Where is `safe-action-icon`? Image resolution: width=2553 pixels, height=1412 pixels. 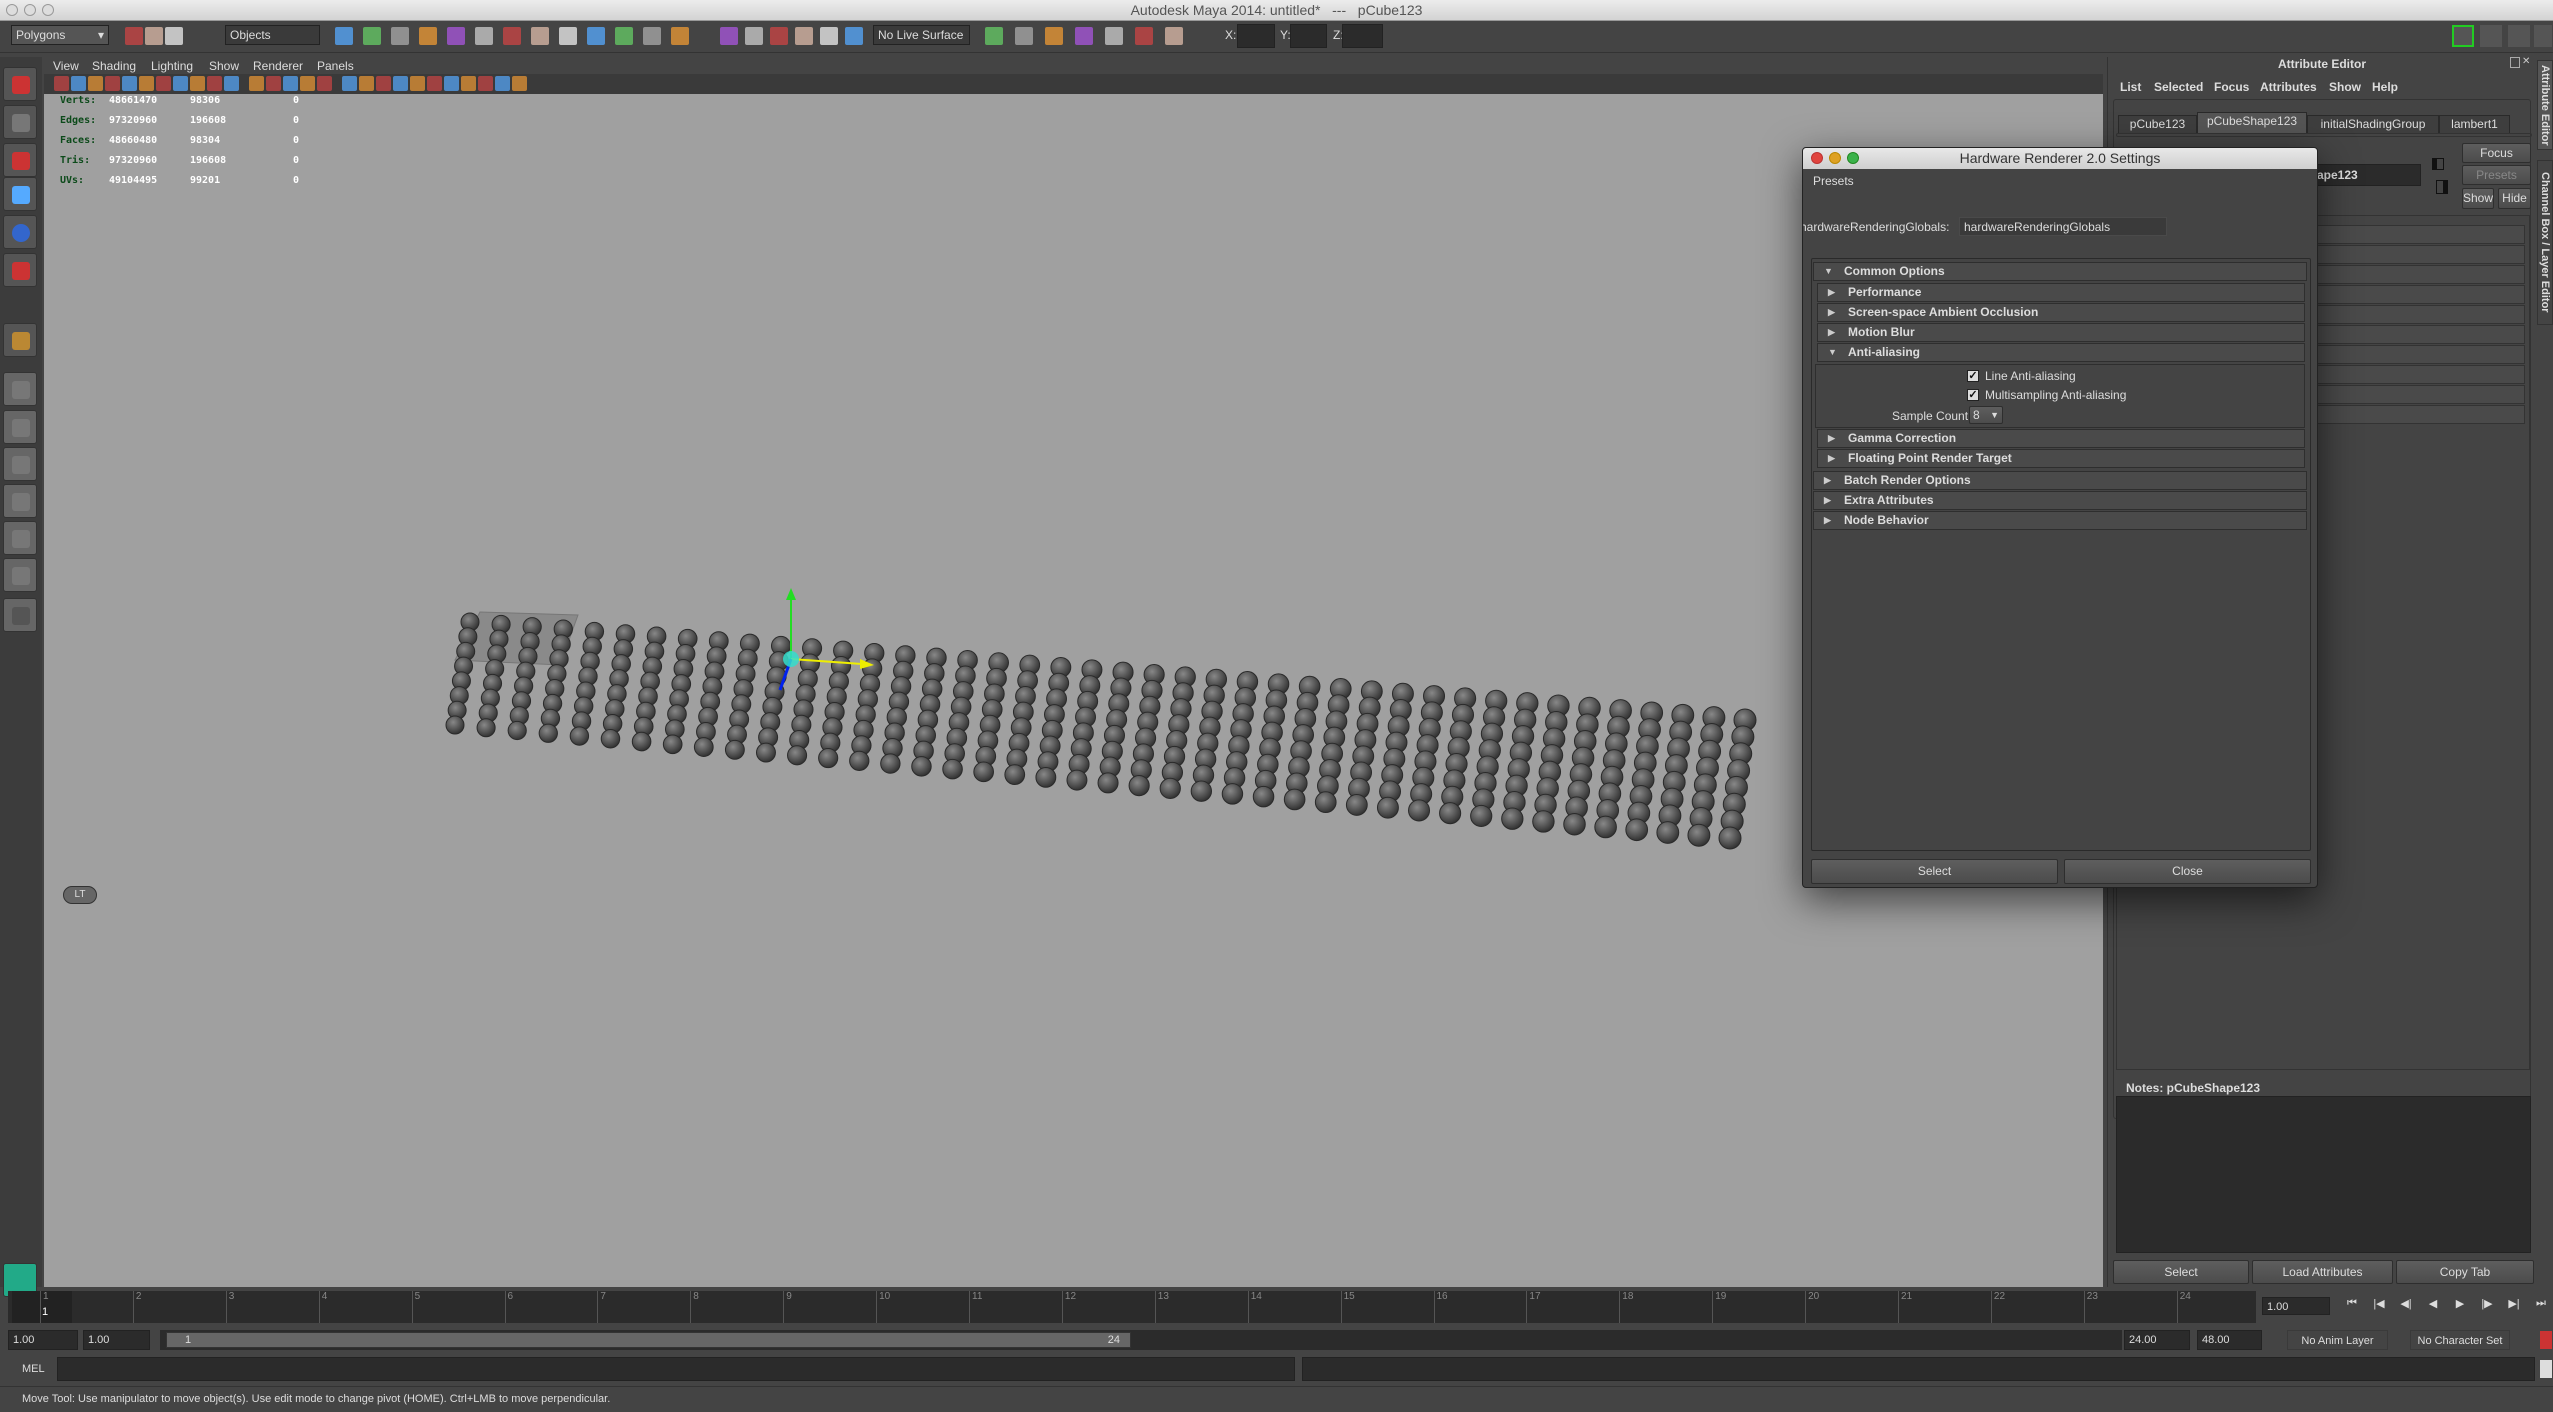
safe-action-icon is located at coordinates (214, 83).